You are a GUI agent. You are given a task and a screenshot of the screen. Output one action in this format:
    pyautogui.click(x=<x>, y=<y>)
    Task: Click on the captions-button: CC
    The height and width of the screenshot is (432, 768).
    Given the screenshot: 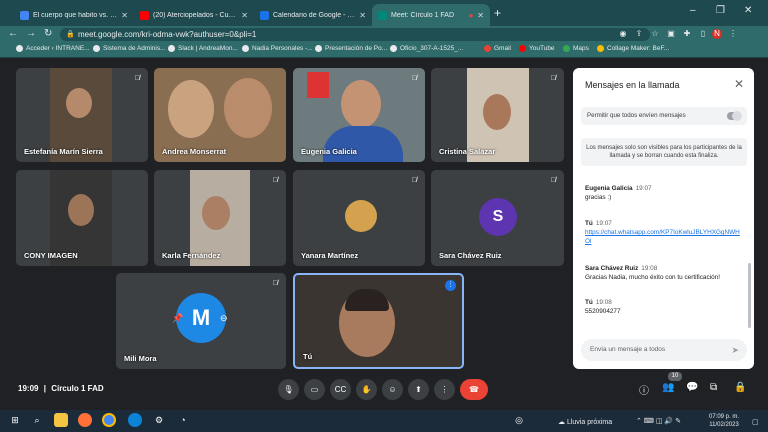 What is the action you would take?
    pyautogui.click(x=340, y=389)
    